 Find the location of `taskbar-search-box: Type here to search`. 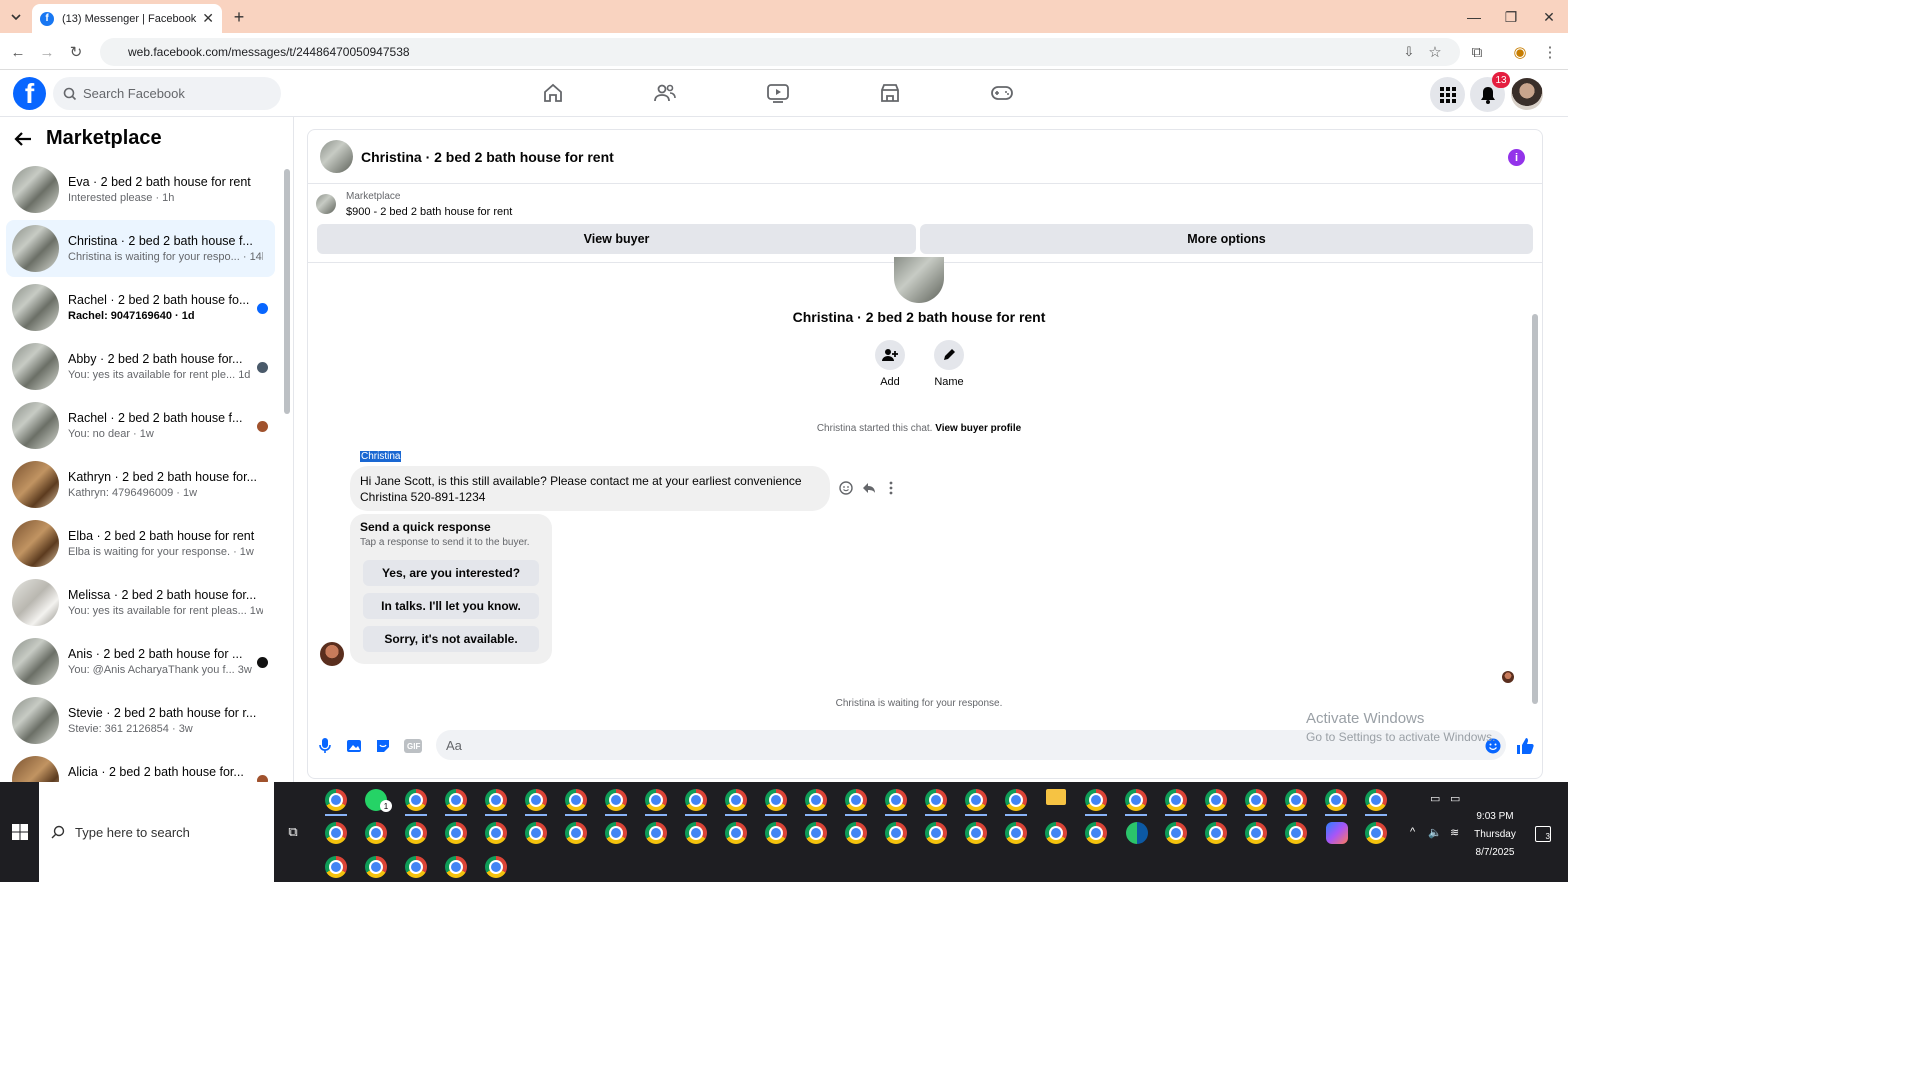

taskbar-search-box: Type here to search is located at coordinates (156, 832).